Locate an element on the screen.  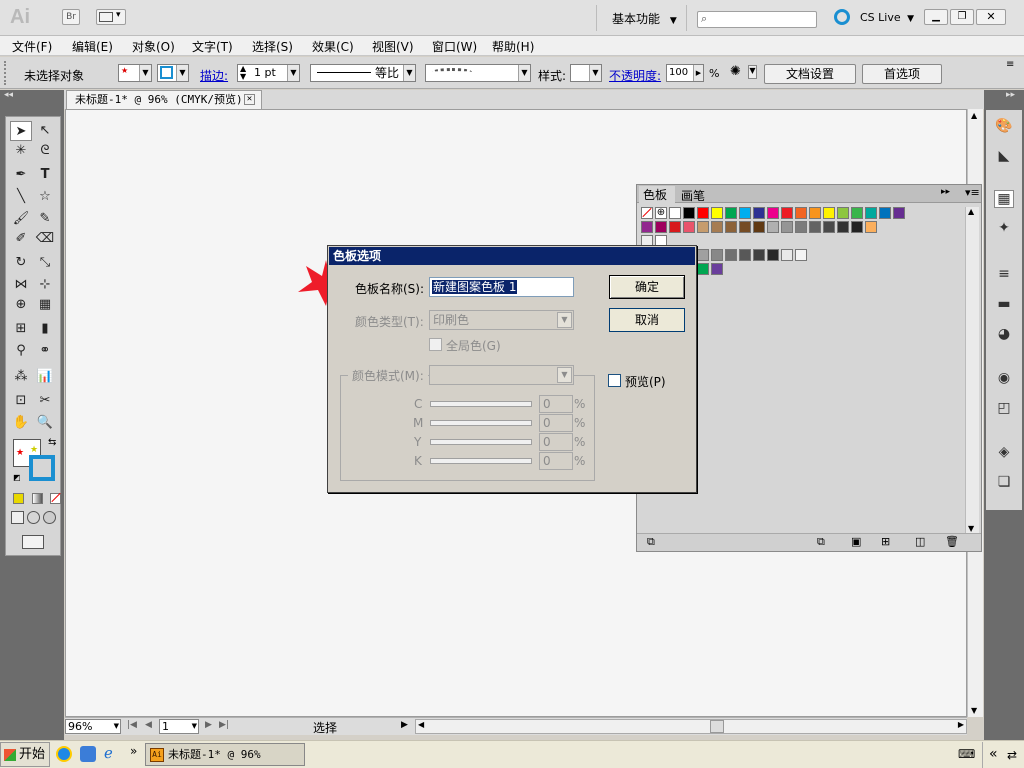
artboard-number-field: 1 ▼ is located at coordinates (179, 726).